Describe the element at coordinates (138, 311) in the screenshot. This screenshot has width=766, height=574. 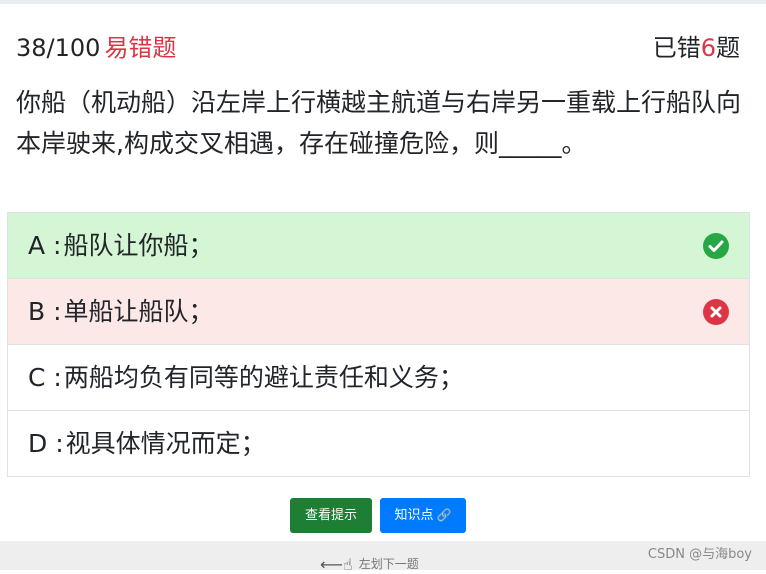
I see `option-text: 单船让船队；` at that location.